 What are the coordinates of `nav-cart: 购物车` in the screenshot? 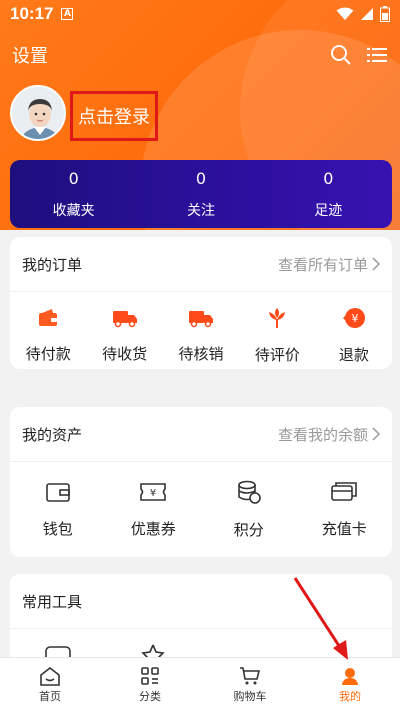 It's located at (250, 684).